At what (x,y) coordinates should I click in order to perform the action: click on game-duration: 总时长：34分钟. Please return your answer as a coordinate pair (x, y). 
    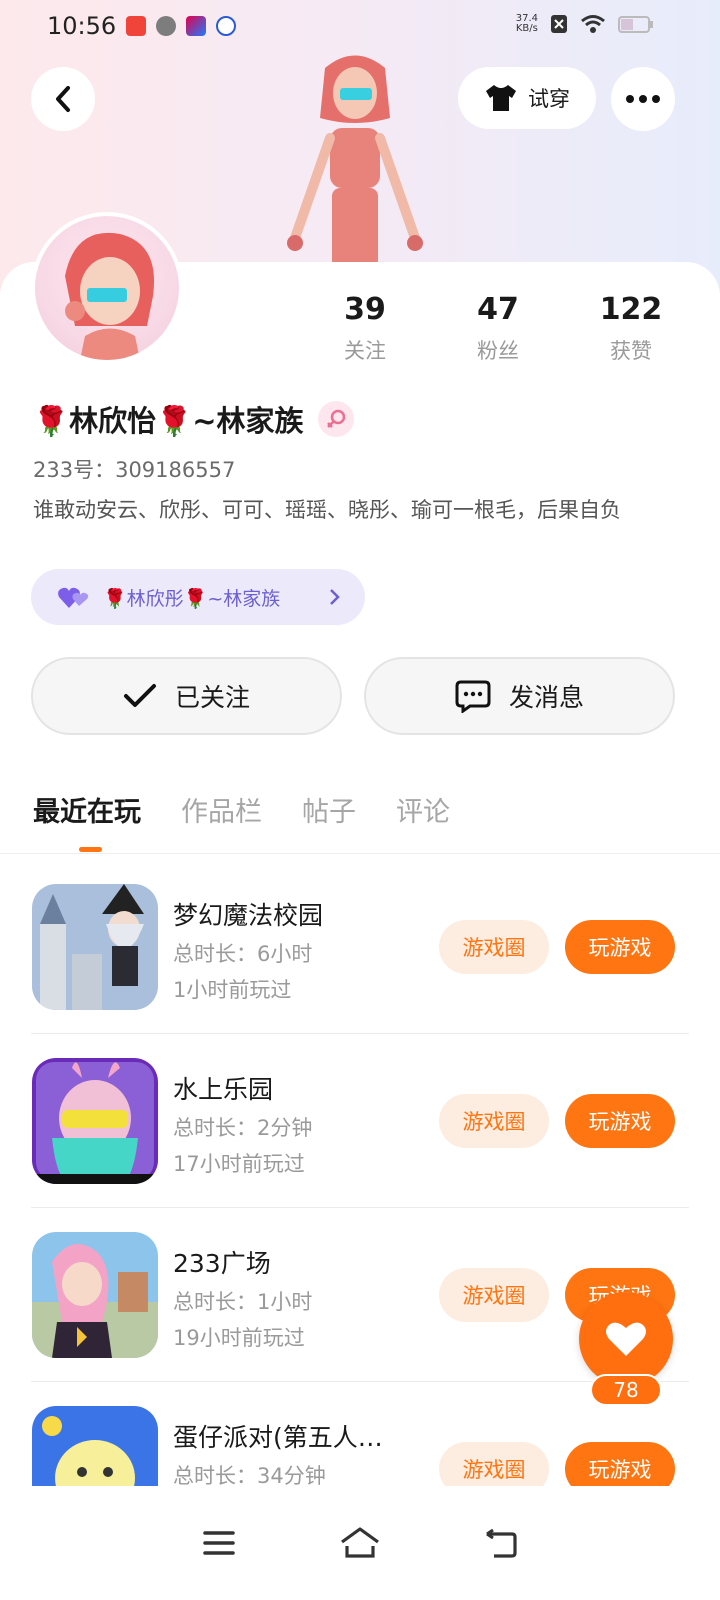
    Looking at the image, I should click on (249, 1475).